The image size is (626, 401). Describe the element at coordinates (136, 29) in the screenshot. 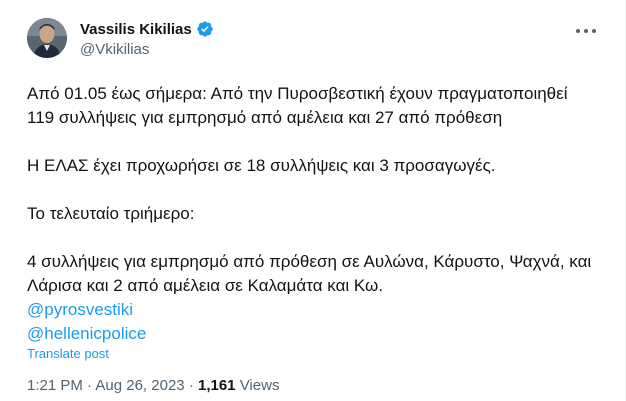

I see `author-name: Vassilis Kikilias` at that location.